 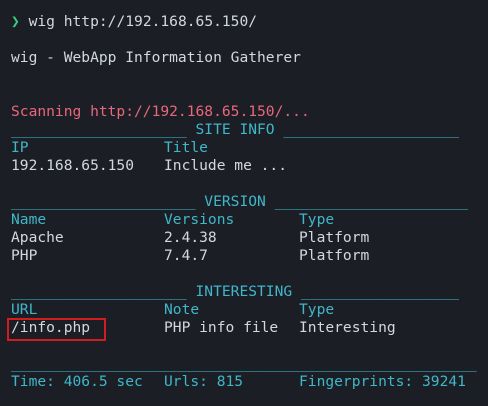 I want to click on command-line: ❯ wig http://192.168.65.150/, so click(x=134, y=22).